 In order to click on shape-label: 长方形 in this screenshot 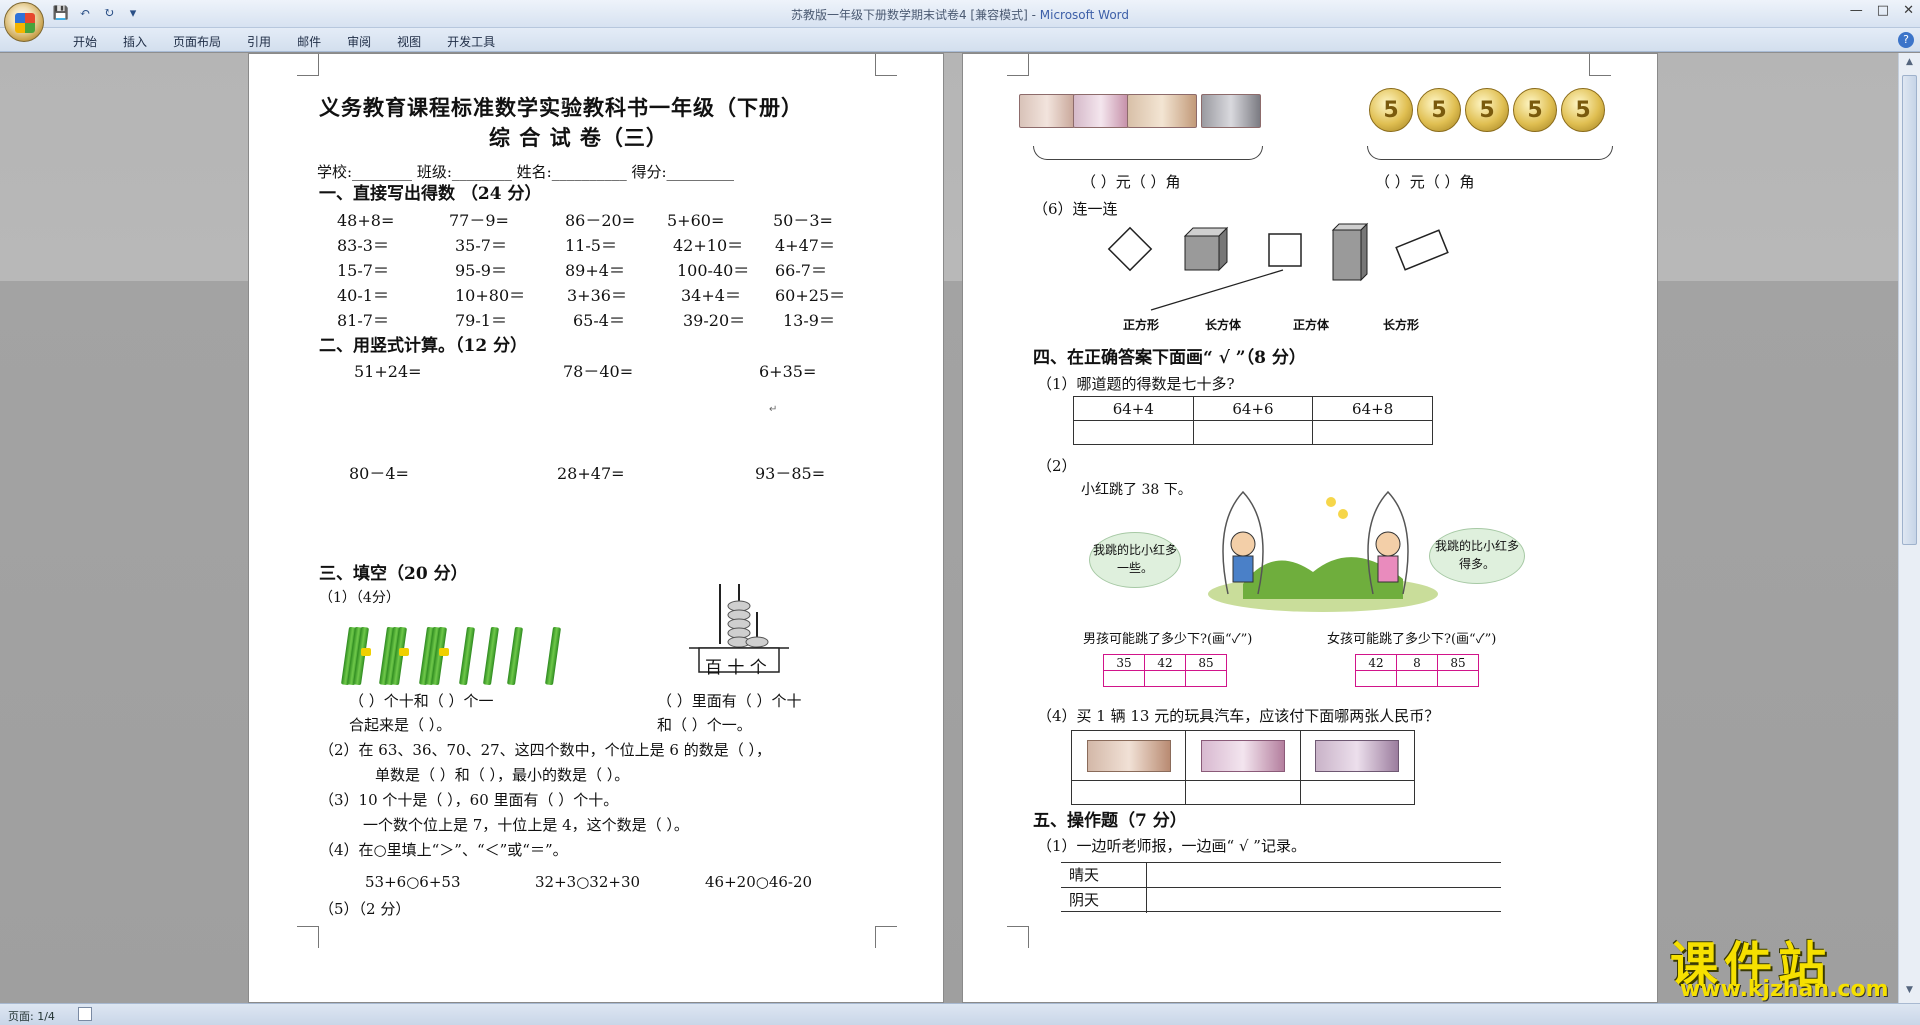, I will do `click(1401, 325)`.